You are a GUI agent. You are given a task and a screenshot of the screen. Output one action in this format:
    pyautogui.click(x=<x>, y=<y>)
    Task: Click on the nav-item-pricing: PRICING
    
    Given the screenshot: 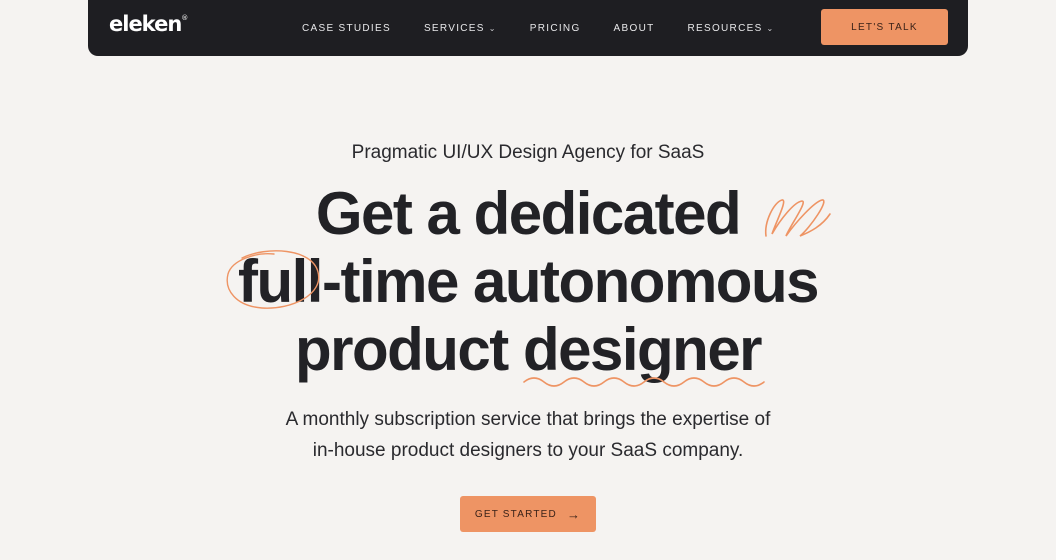 What is the action you would take?
    pyautogui.click(x=555, y=28)
    